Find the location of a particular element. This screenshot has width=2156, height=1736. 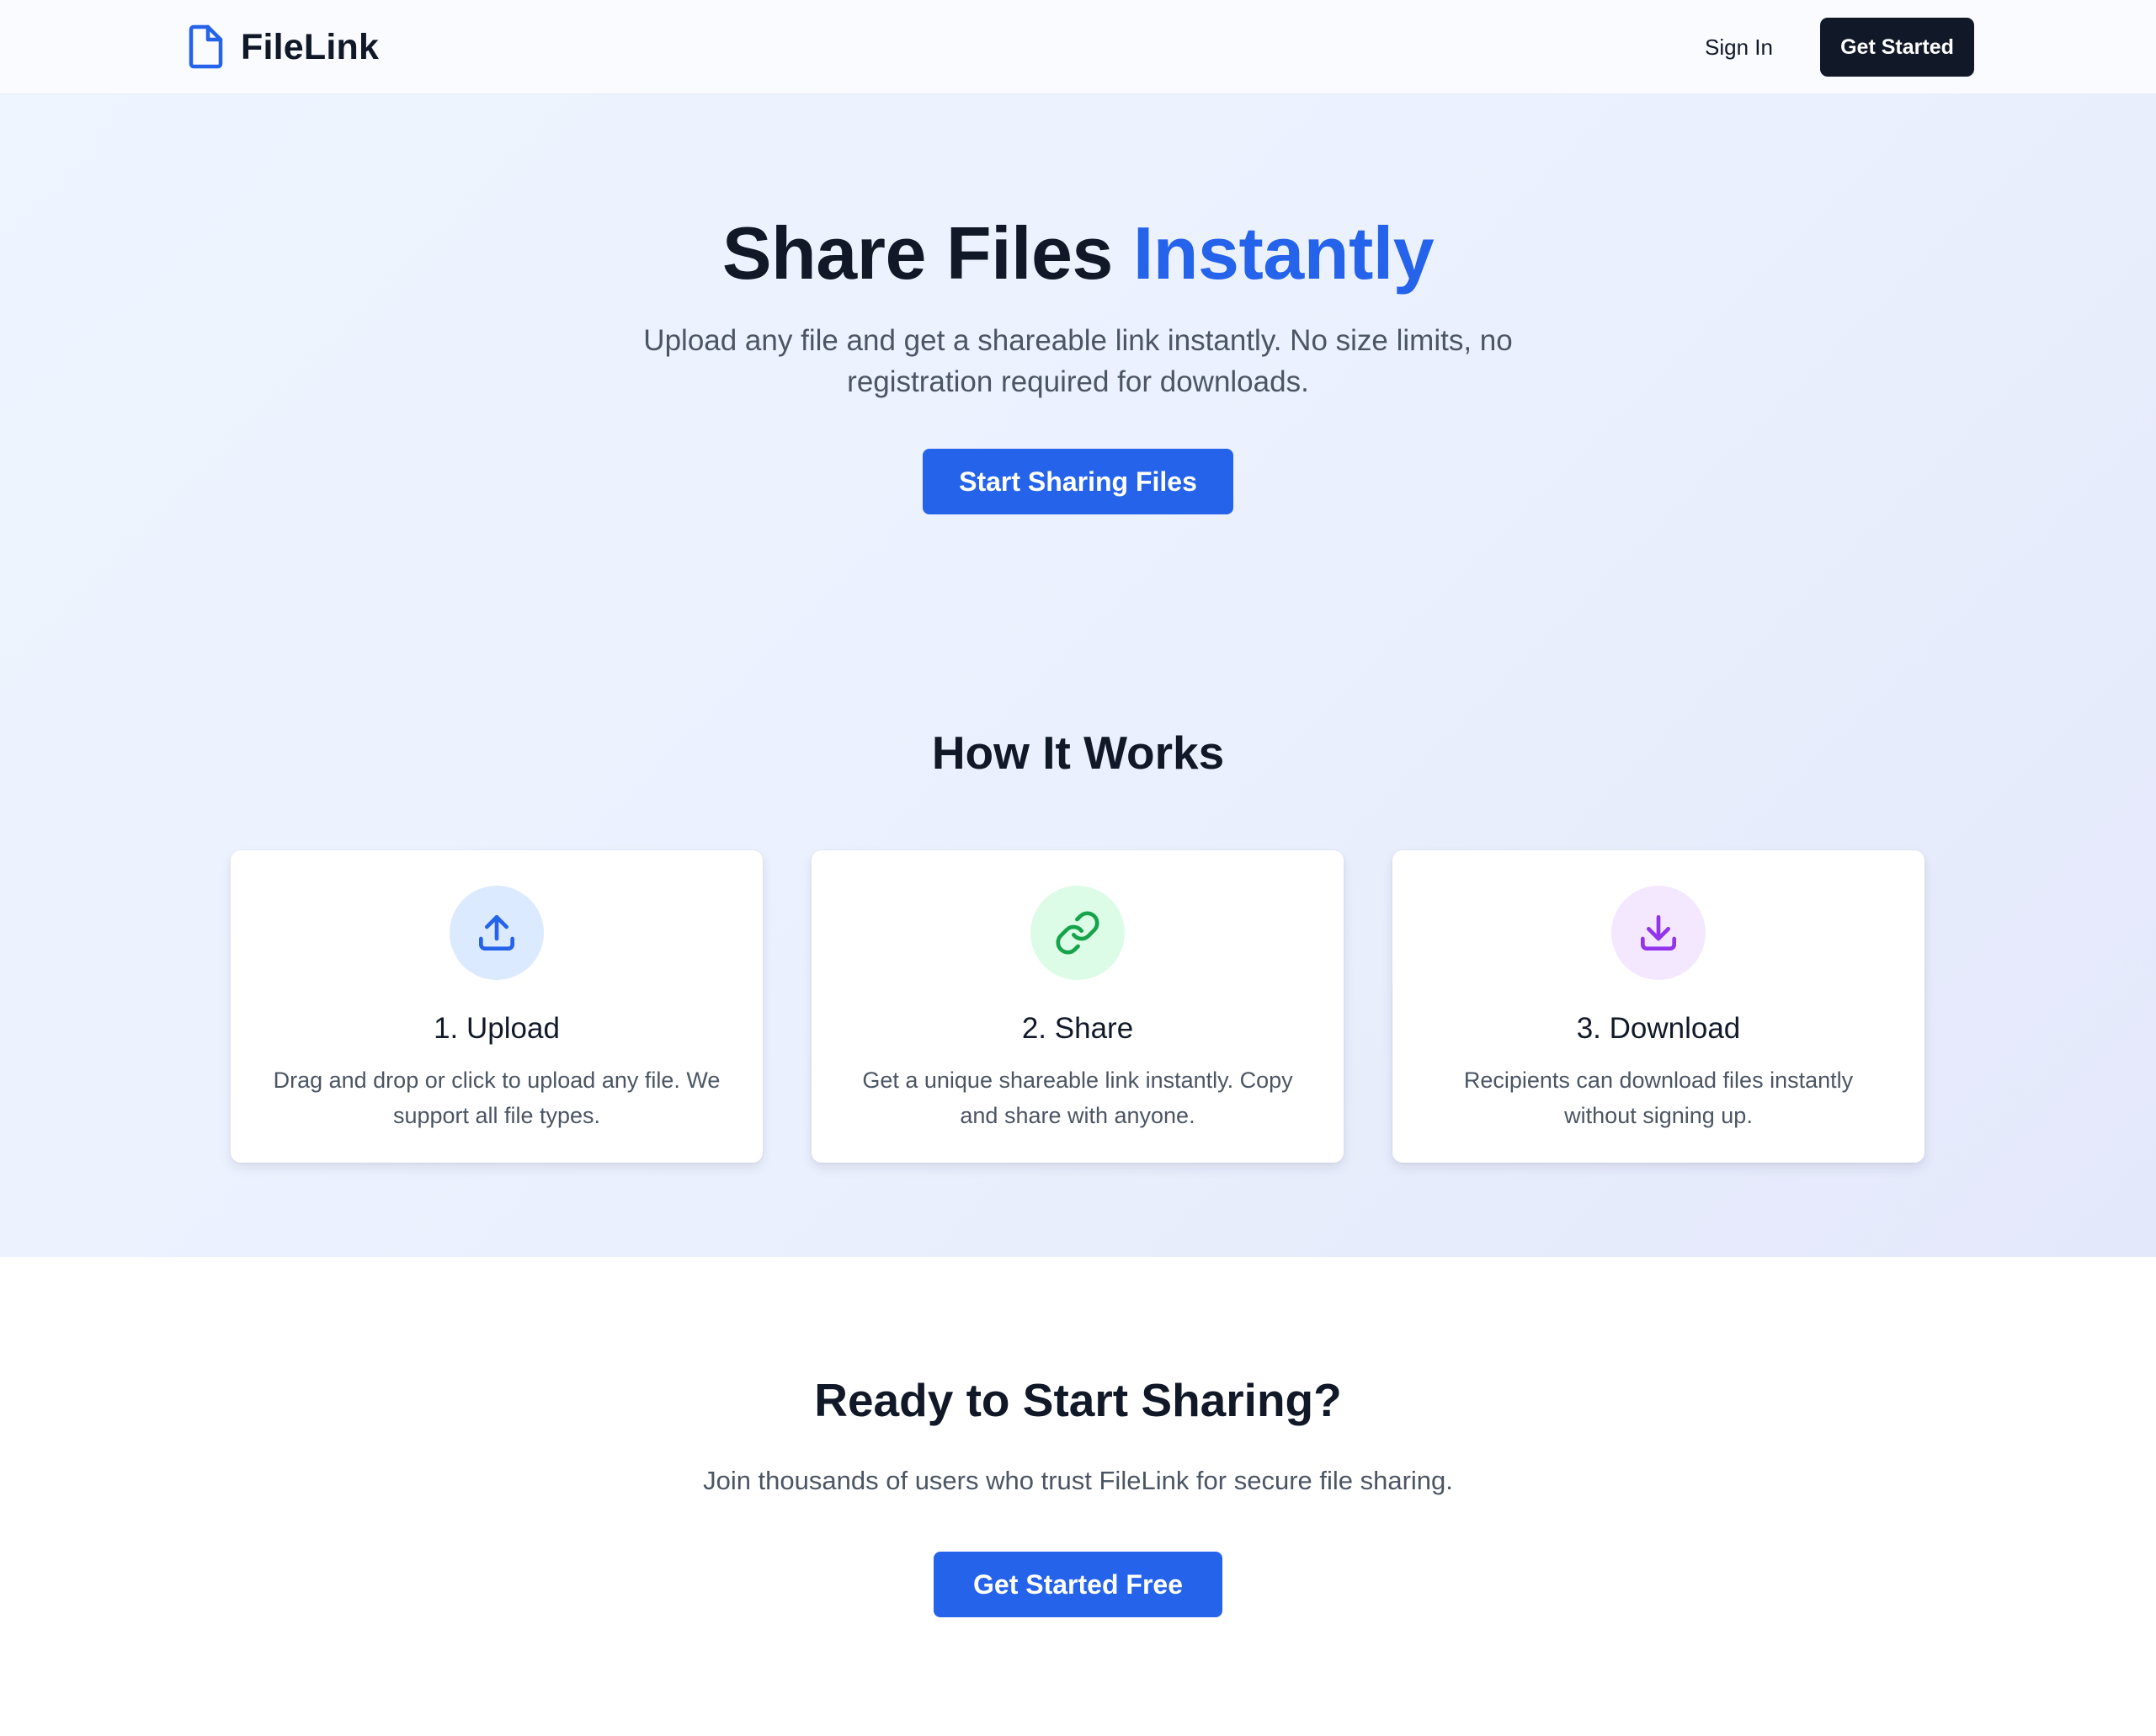

sign-in-link: Sign In is located at coordinates (1739, 48).